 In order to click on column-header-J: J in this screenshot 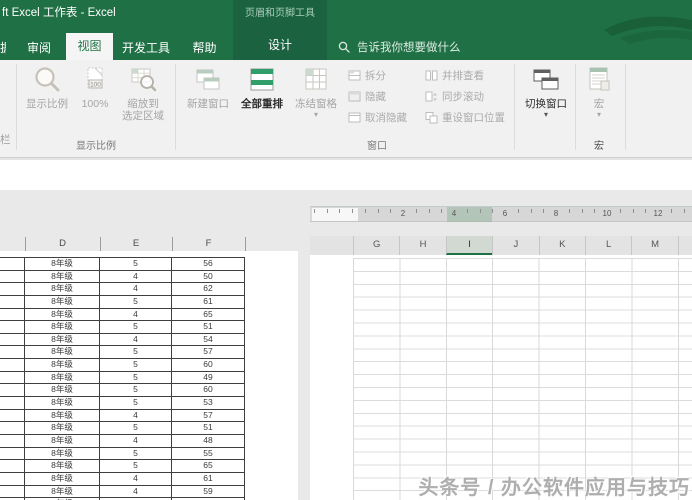, I will do `click(515, 245)`.